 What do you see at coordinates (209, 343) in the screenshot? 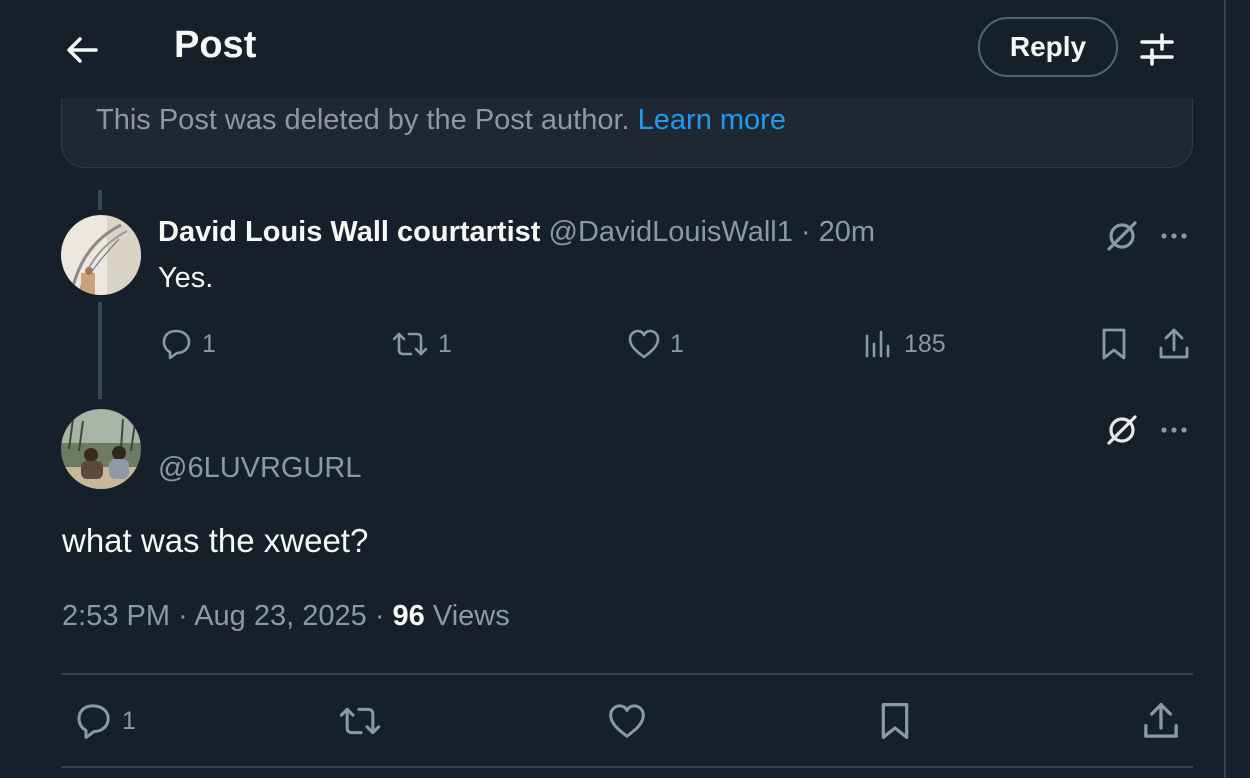
I see `reply-comment-count: 1` at bounding box center [209, 343].